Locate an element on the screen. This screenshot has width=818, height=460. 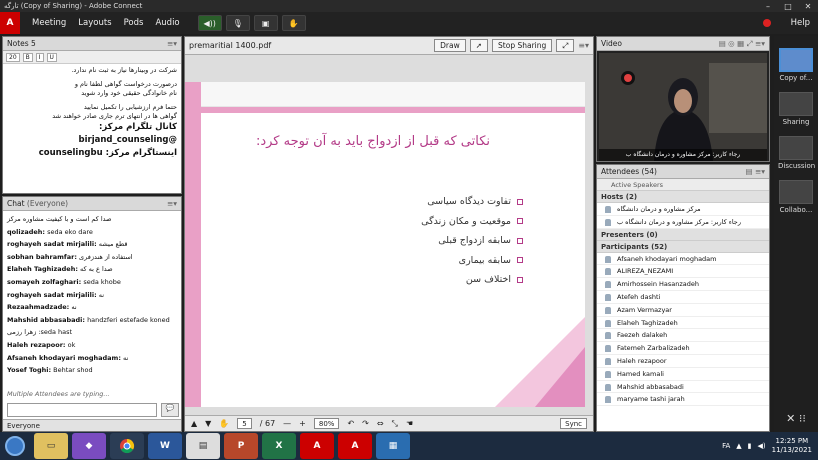
volume-icon: ◀) is located at coordinates (762, 446).